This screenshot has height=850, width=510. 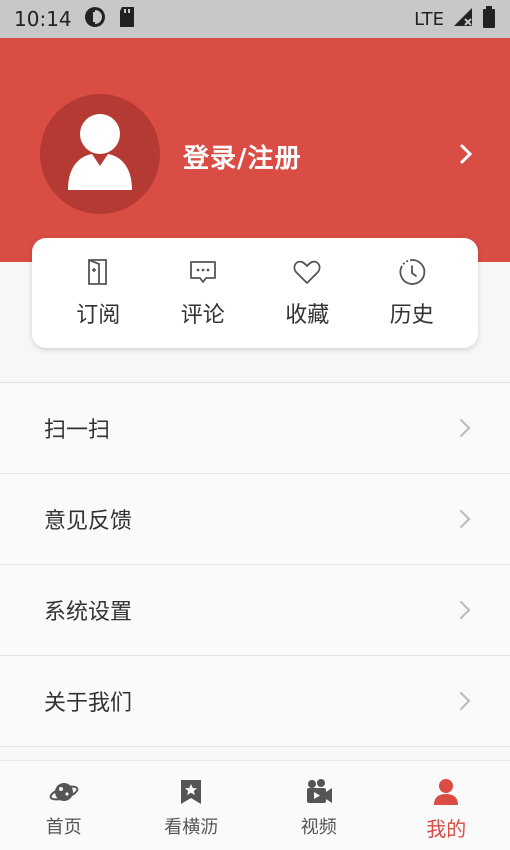 I want to click on person-icon, so click(x=446, y=792).